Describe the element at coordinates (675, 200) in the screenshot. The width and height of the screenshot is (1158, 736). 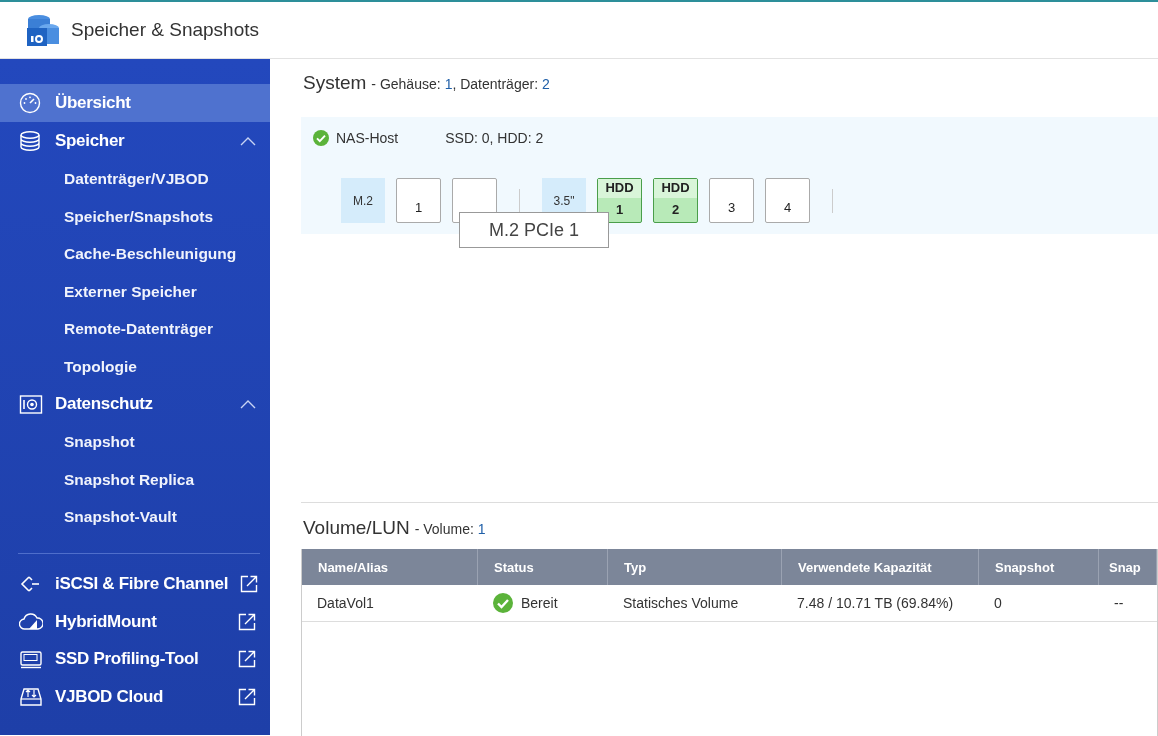
I see `disk-slot: HDD 2` at that location.